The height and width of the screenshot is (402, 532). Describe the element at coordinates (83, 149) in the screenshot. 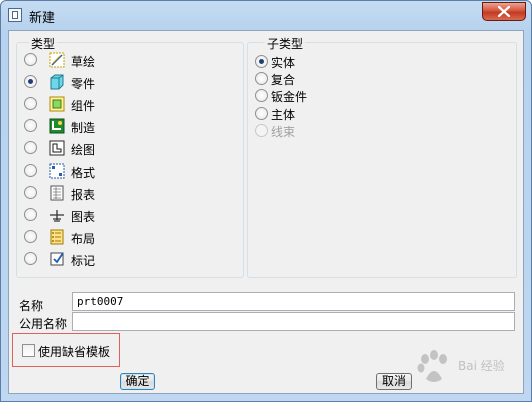

I see `type-label: 绘图` at that location.